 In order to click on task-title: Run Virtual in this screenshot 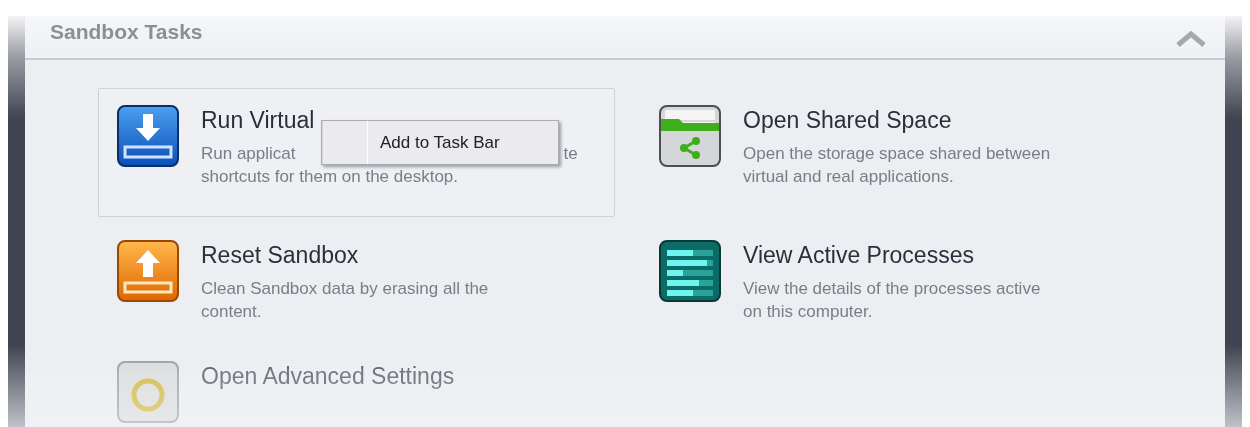, I will do `click(258, 120)`.